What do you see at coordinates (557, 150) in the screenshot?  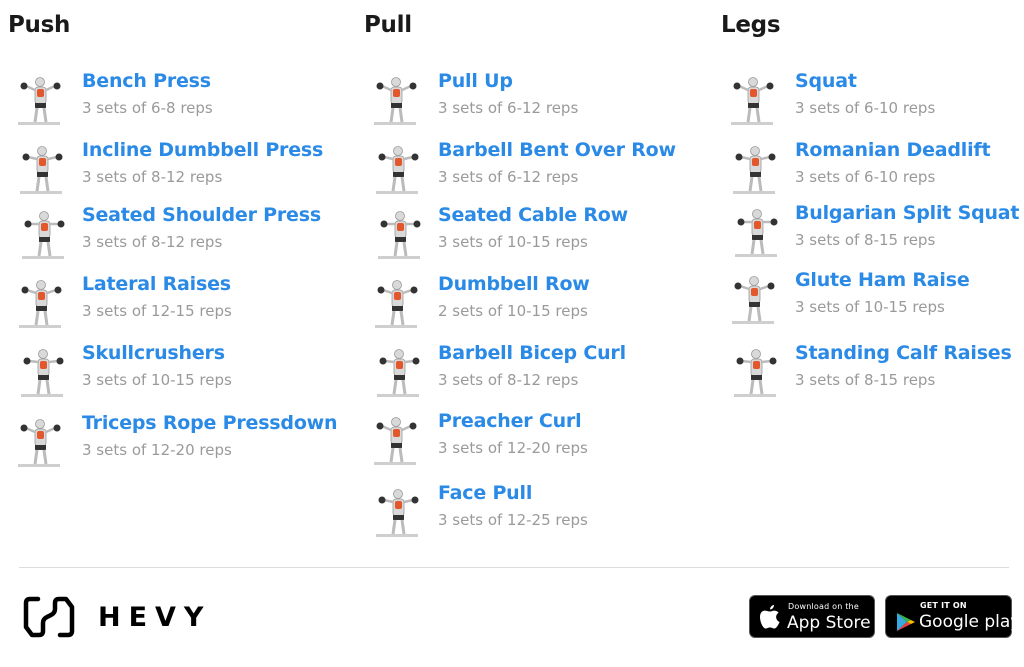 I see `exercise-name-link: Barbell Bent Over Row` at bounding box center [557, 150].